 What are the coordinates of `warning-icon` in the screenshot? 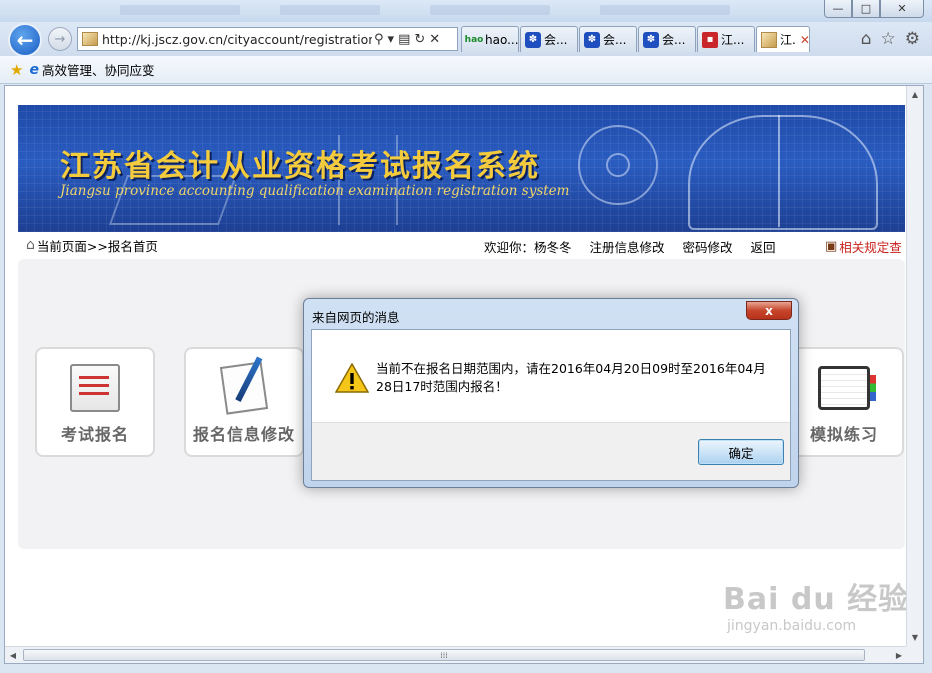 It's located at (352, 378).